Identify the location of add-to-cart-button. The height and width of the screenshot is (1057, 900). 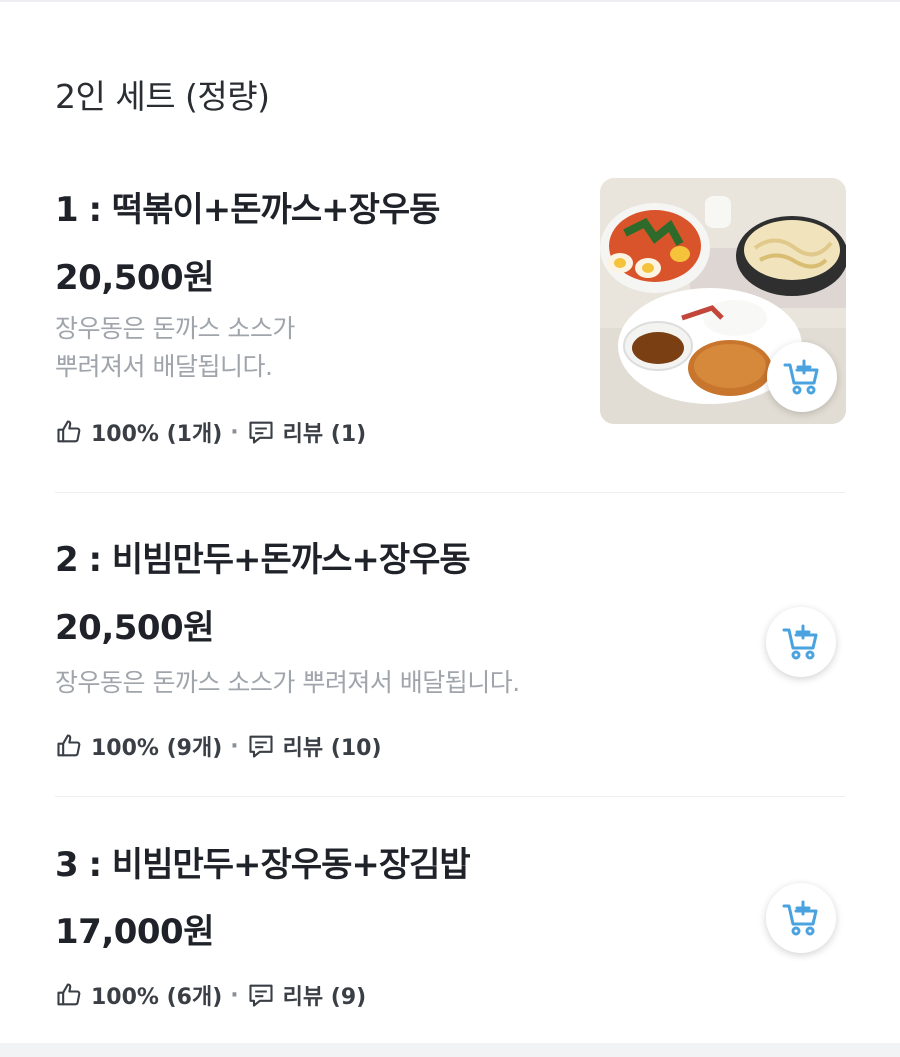
(801, 918).